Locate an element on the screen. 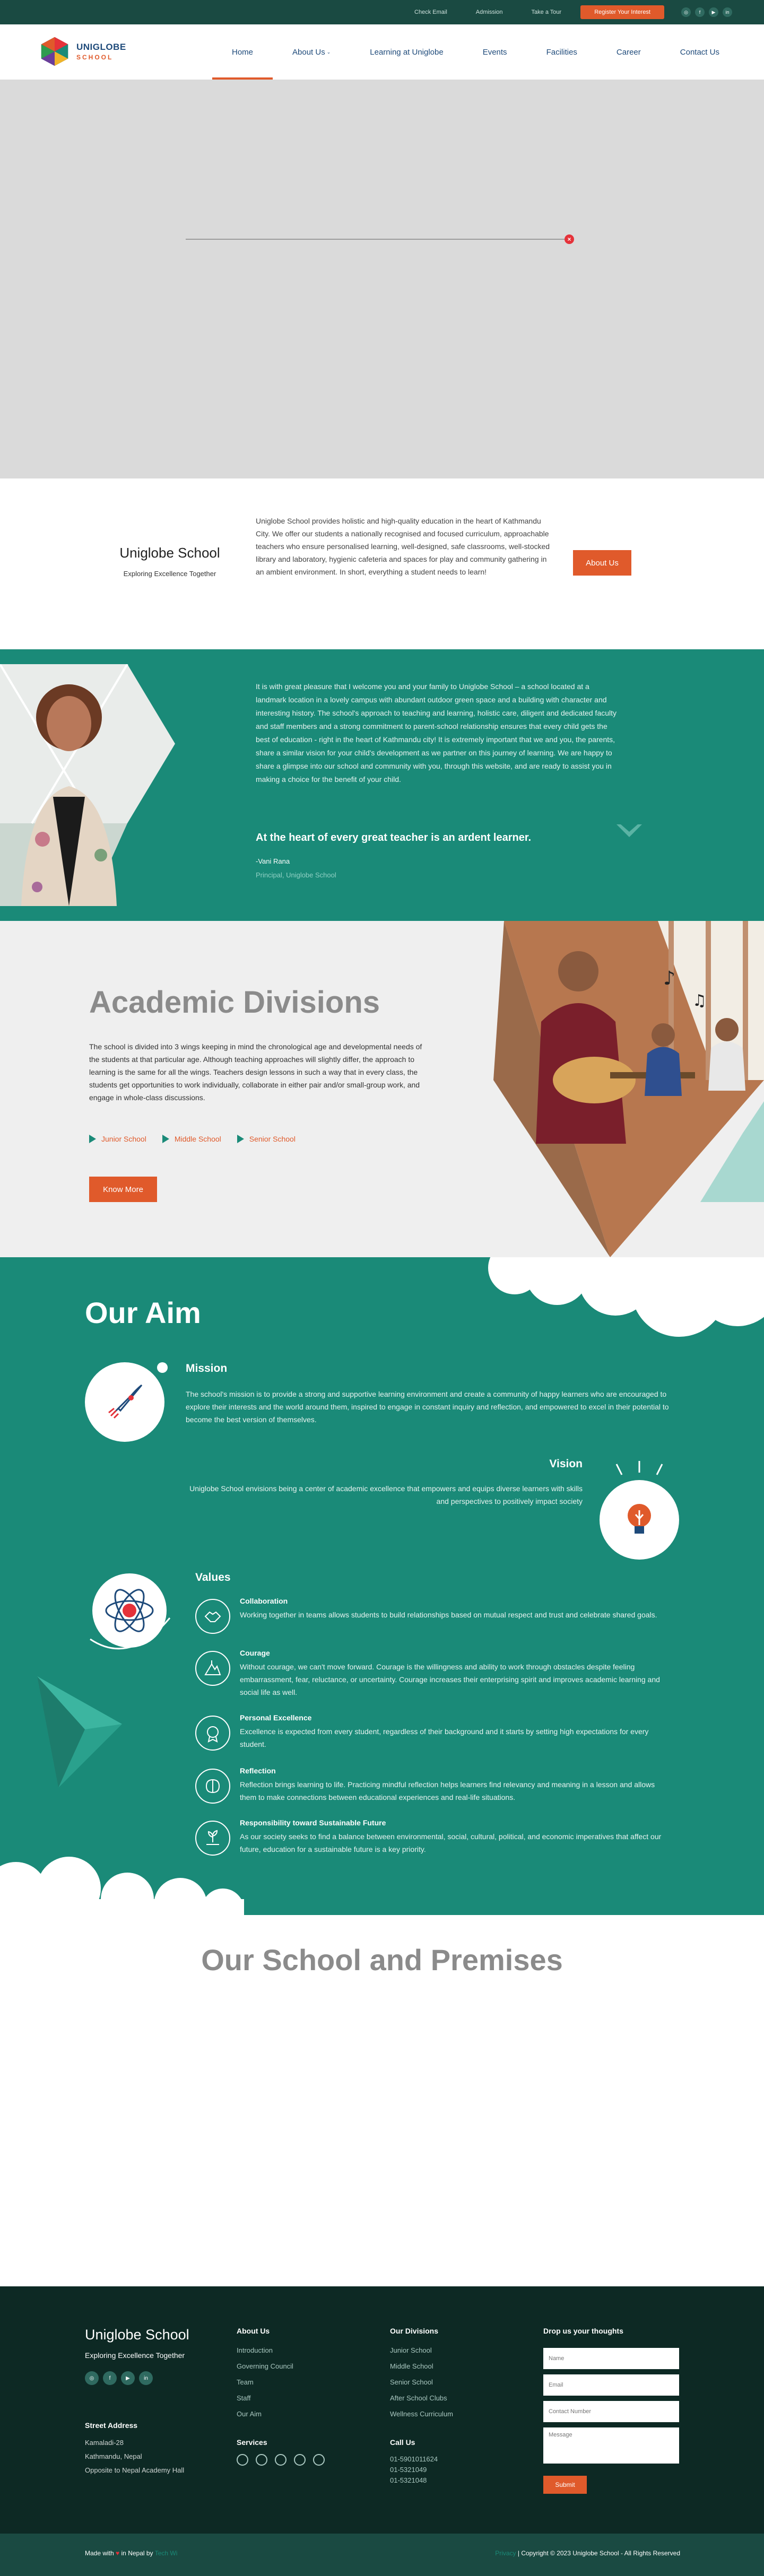 The width and height of the screenshot is (764, 2576). footer-link-introduction: Introduction is located at coordinates (265, 2351).